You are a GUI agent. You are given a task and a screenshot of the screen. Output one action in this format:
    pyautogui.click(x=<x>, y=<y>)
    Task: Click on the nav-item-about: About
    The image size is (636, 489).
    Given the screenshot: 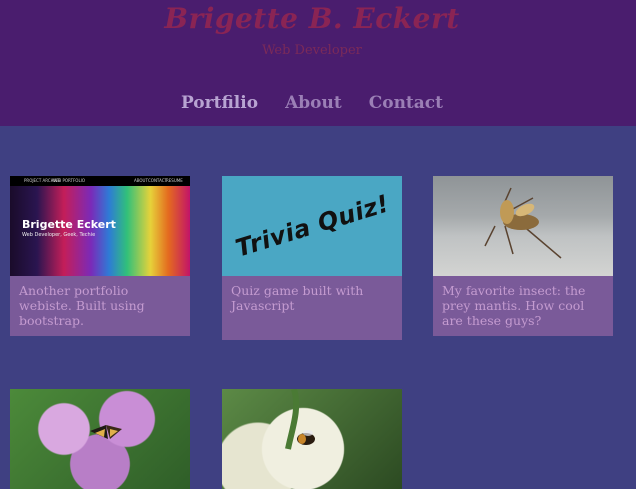 What is the action you would take?
    pyautogui.click(x=313, y=103)
    